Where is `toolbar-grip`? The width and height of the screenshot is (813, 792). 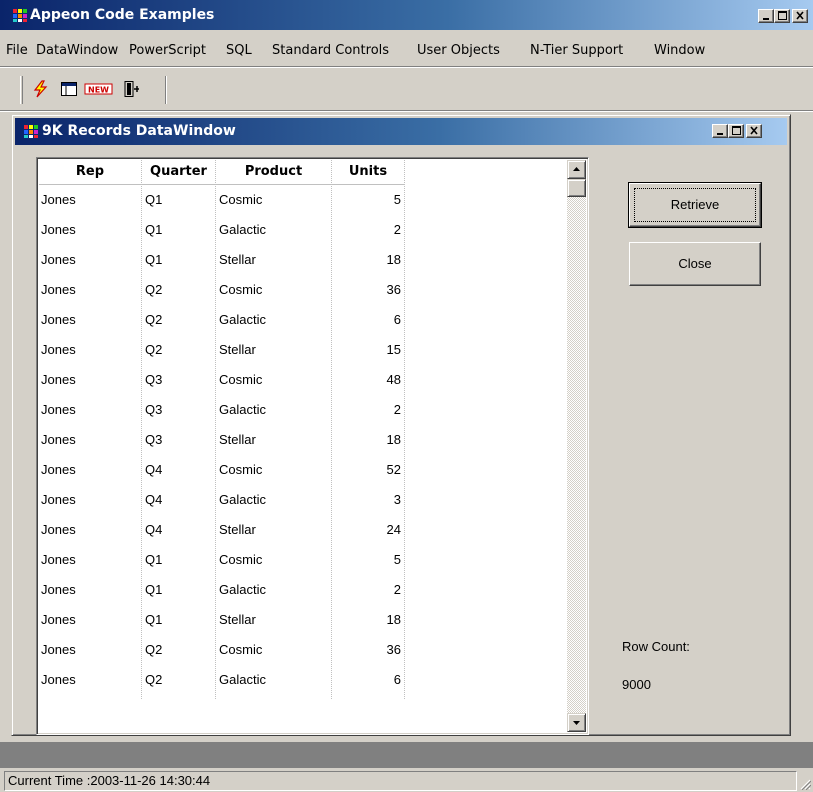
toolbar-grip is located at coordinates (21, 90).